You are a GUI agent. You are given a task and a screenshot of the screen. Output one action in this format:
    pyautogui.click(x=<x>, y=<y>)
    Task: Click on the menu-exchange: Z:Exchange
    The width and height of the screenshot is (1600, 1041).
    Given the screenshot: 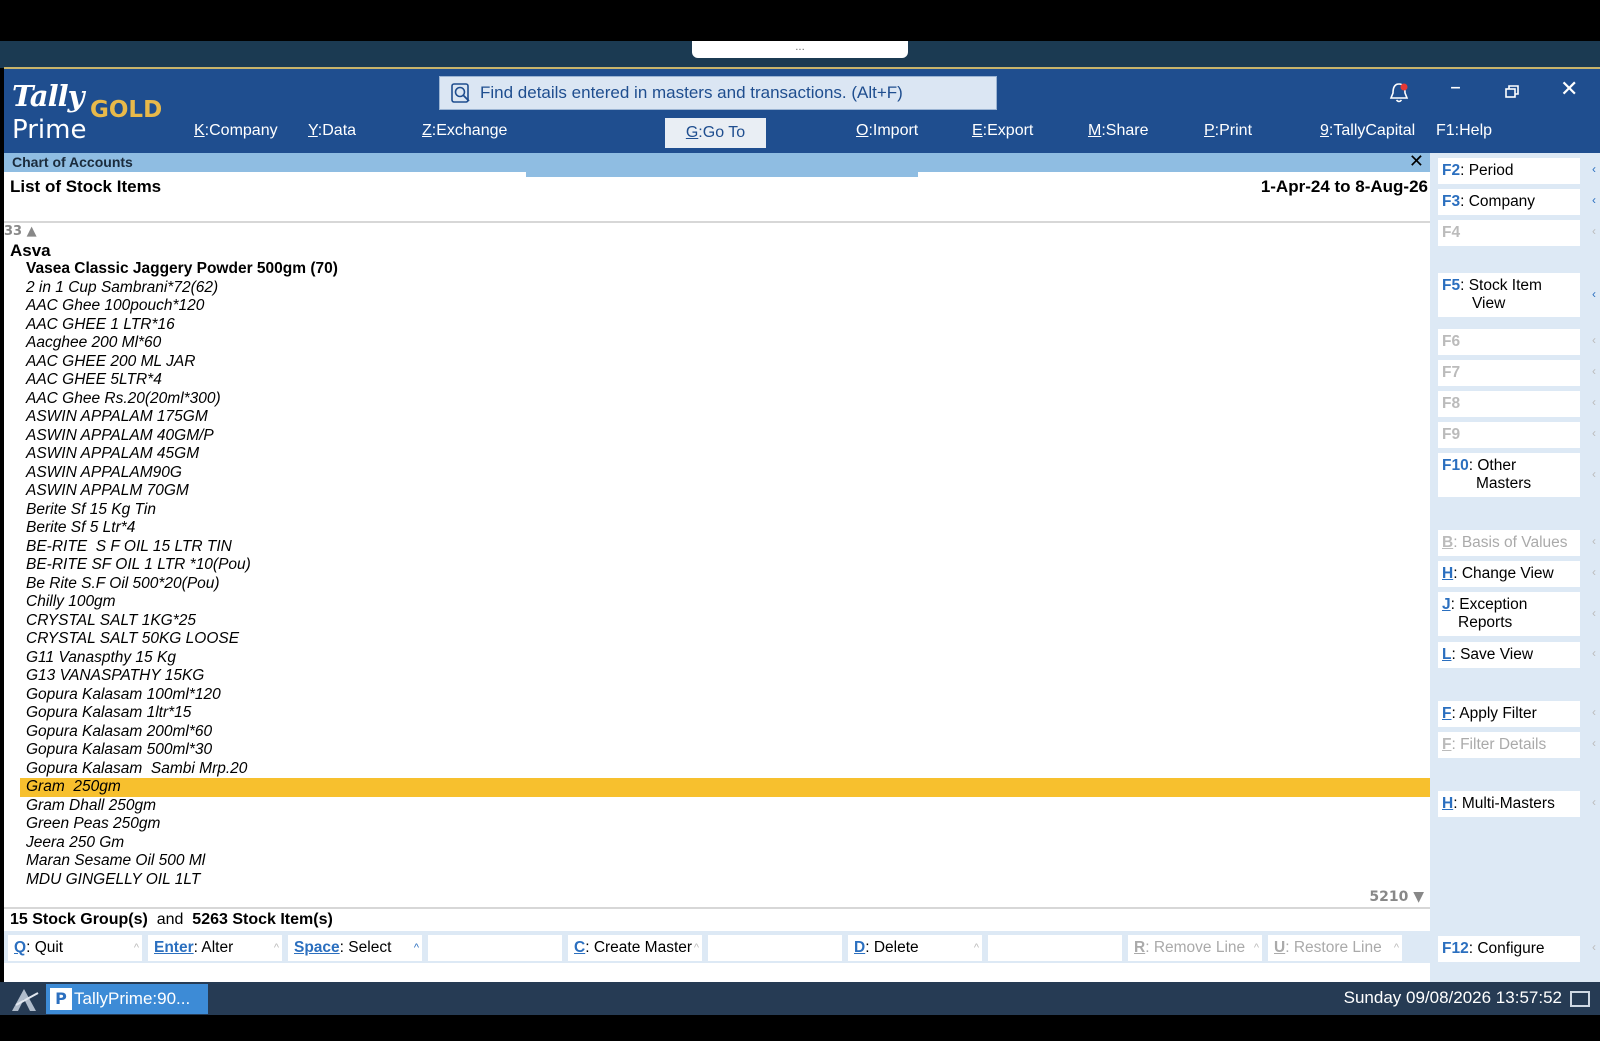 What is the action you would take?
    pyautogui.click(x=464, y=131)
    